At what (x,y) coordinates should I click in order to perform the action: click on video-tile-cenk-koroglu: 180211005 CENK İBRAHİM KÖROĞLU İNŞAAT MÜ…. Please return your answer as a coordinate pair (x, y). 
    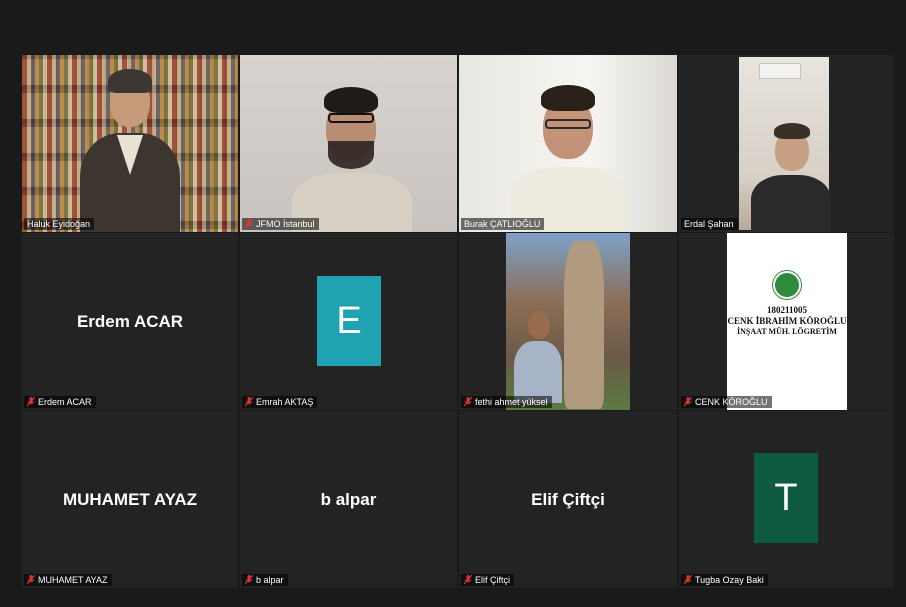
    Looking at the image, I should click on (786, 321).